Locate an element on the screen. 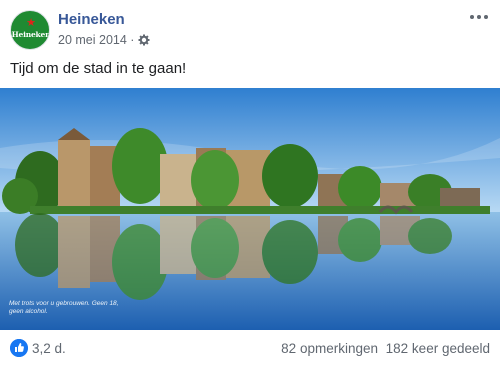 This screenshot has height=369, width=500. shares-count: 182 keer gedeeld is located at coordinates (438, 348).